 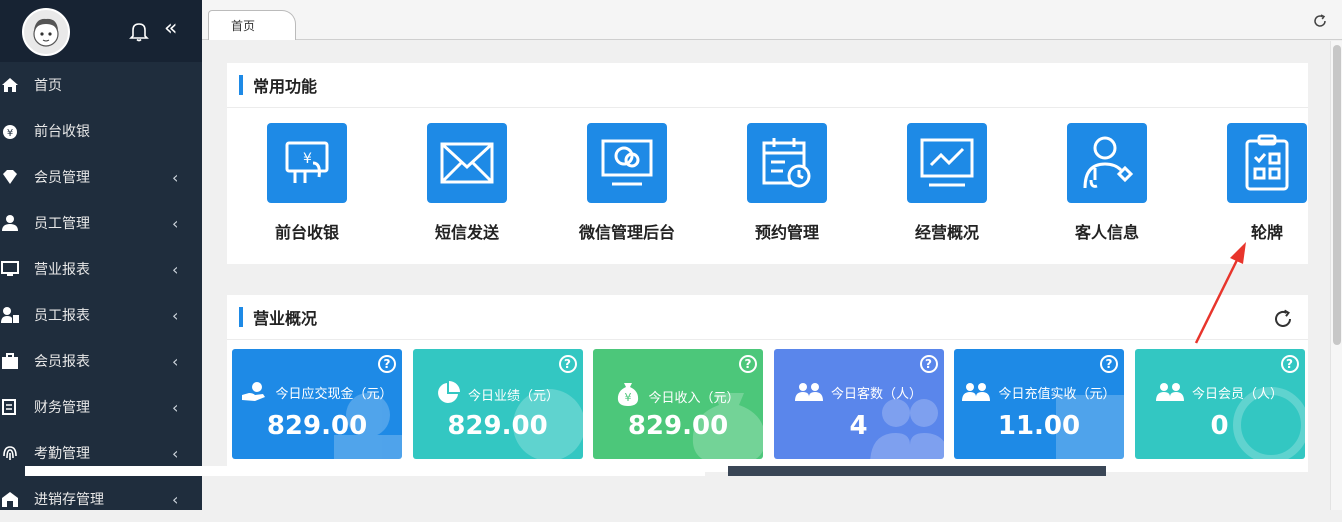 What do you see at coordinates (1237, 394) in the screenshot?
I see `stat-label-text: 今日会员（人）` at bounding box center [1237, 394].